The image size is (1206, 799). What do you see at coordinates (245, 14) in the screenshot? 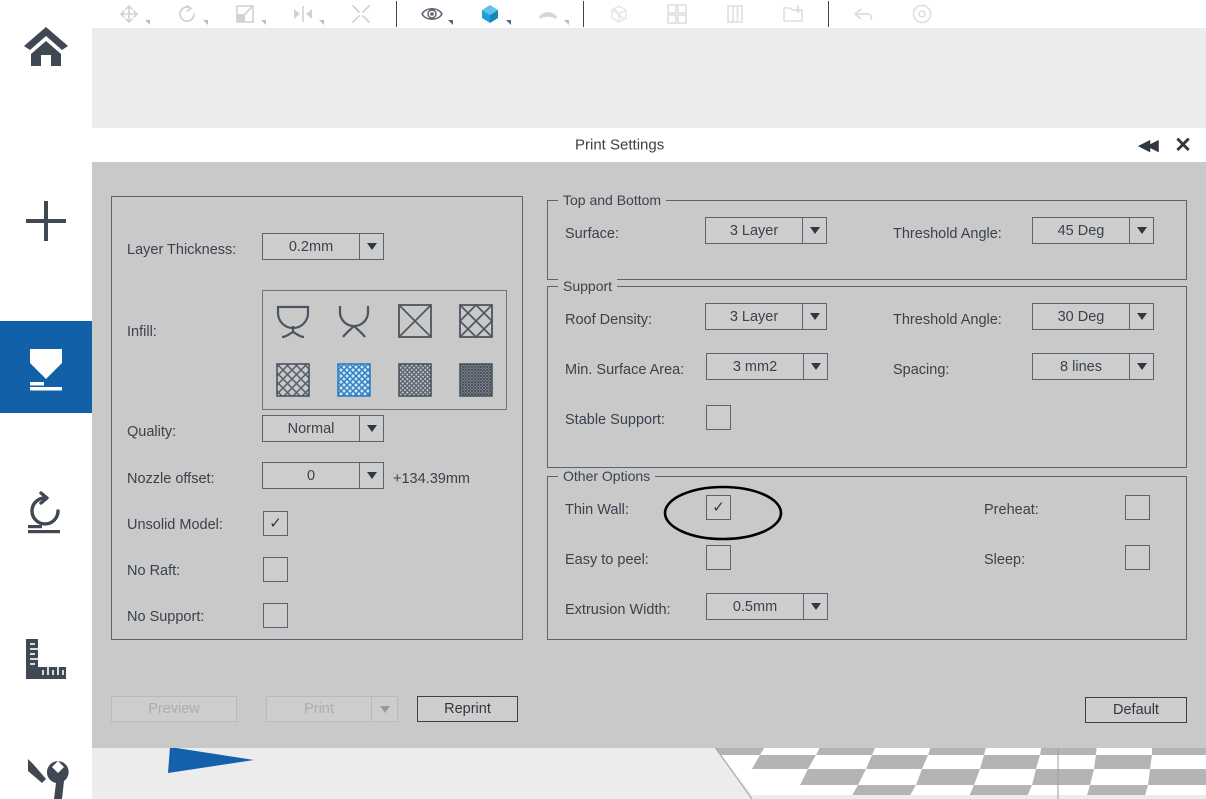
I see `scale-tool-button` at bounding box center [245, 14].